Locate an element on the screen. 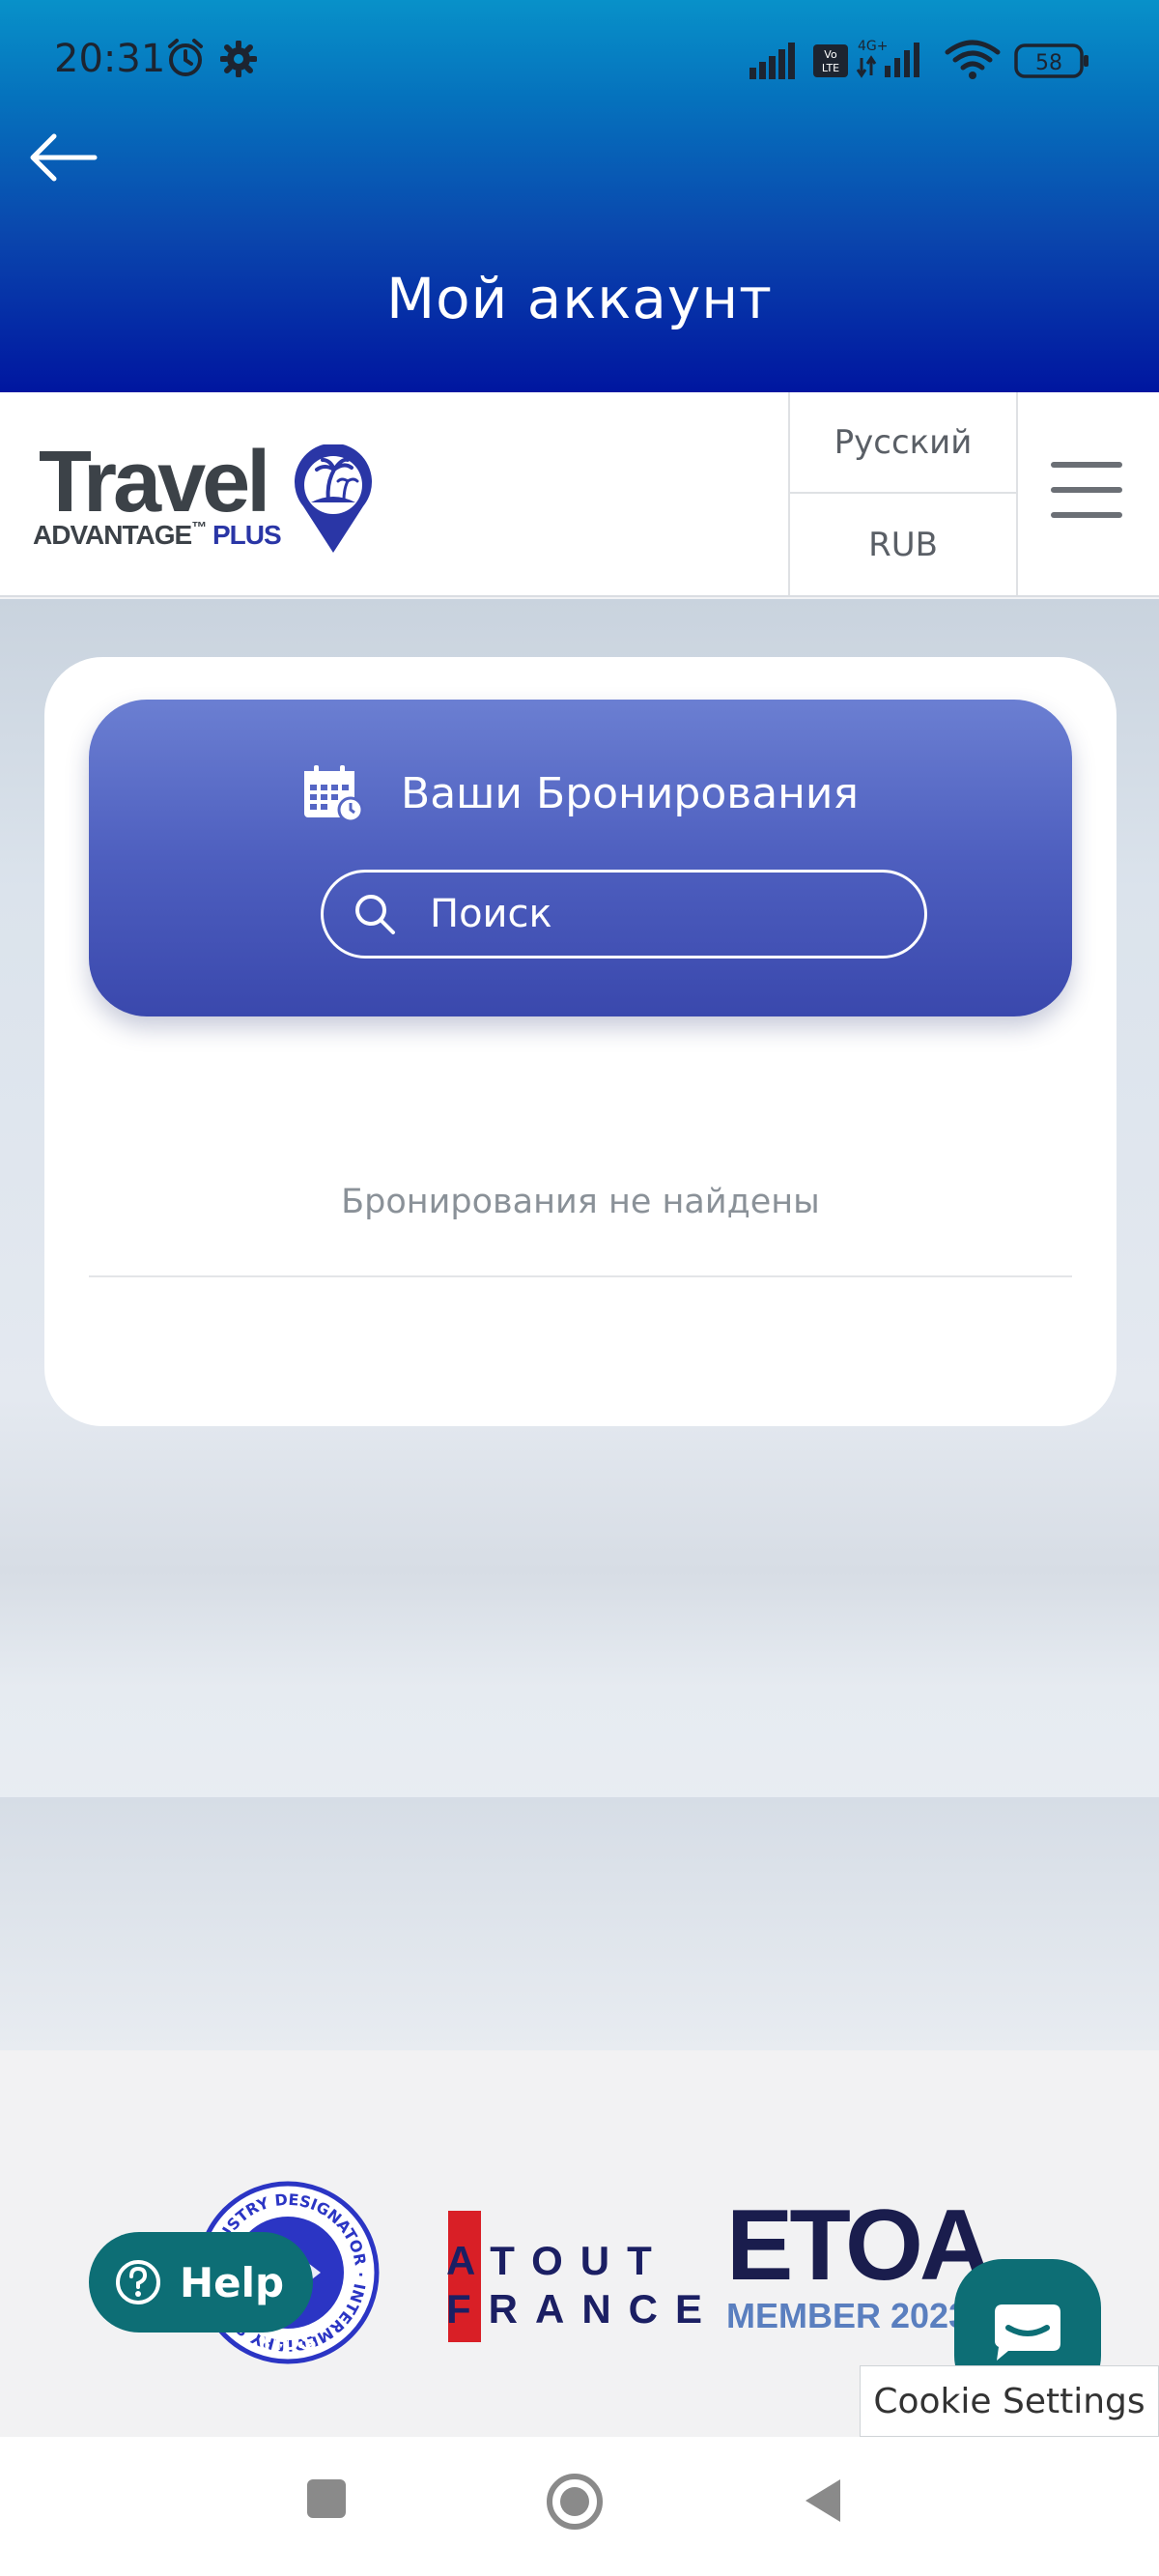  bookings-title: Ваши Бронирования is located at coordinates (630, 793).